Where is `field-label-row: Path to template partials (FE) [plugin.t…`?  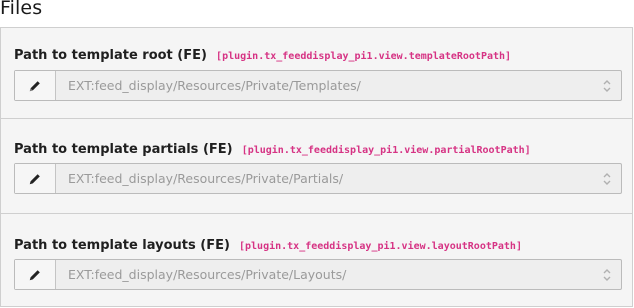
field-label-row: Path to template partials (FE) [plugin.t… is located at coordinates (272, 147).